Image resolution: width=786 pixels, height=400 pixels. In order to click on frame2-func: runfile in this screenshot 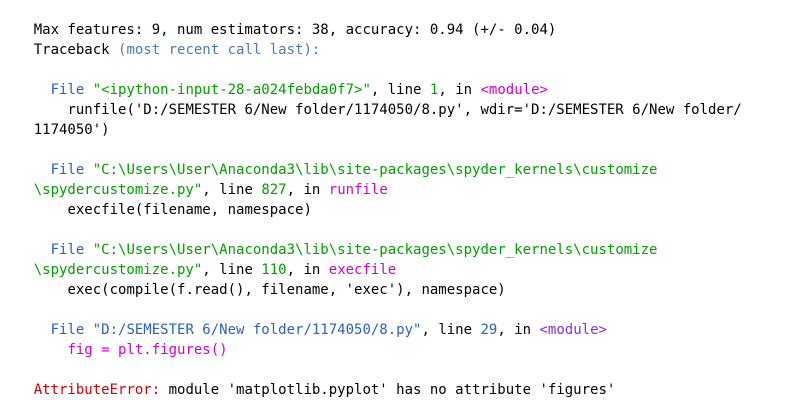, I will do `click(358, 190)`.